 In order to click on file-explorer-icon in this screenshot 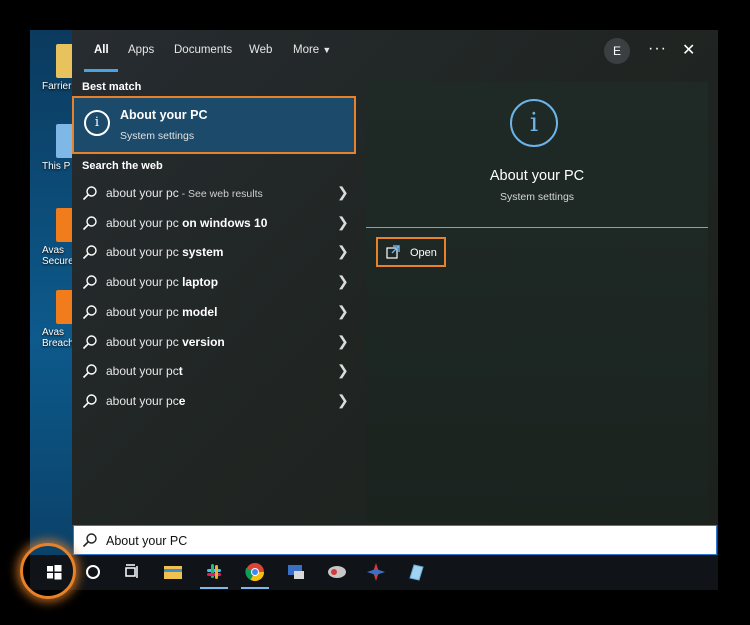, I will do `click(173, 572)`.